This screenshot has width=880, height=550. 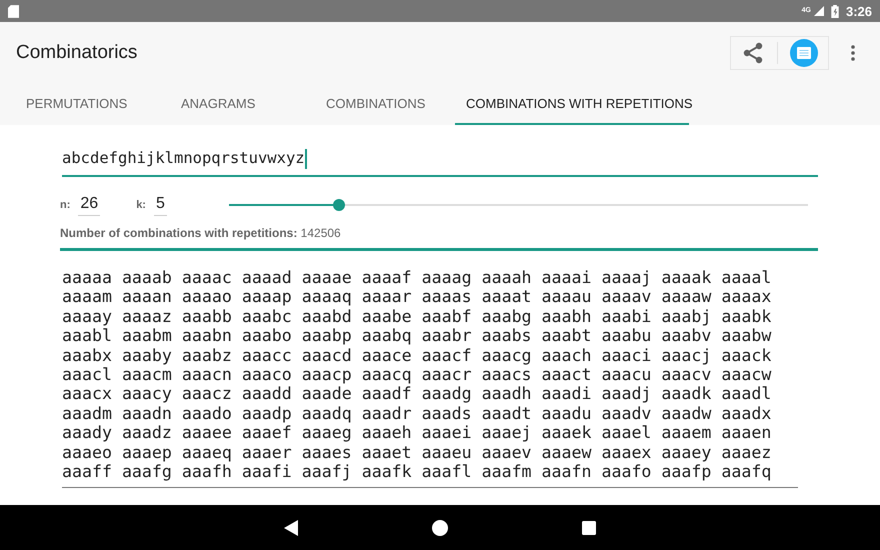 I want to click on clock: 3:26, so click(x=859, y=11).